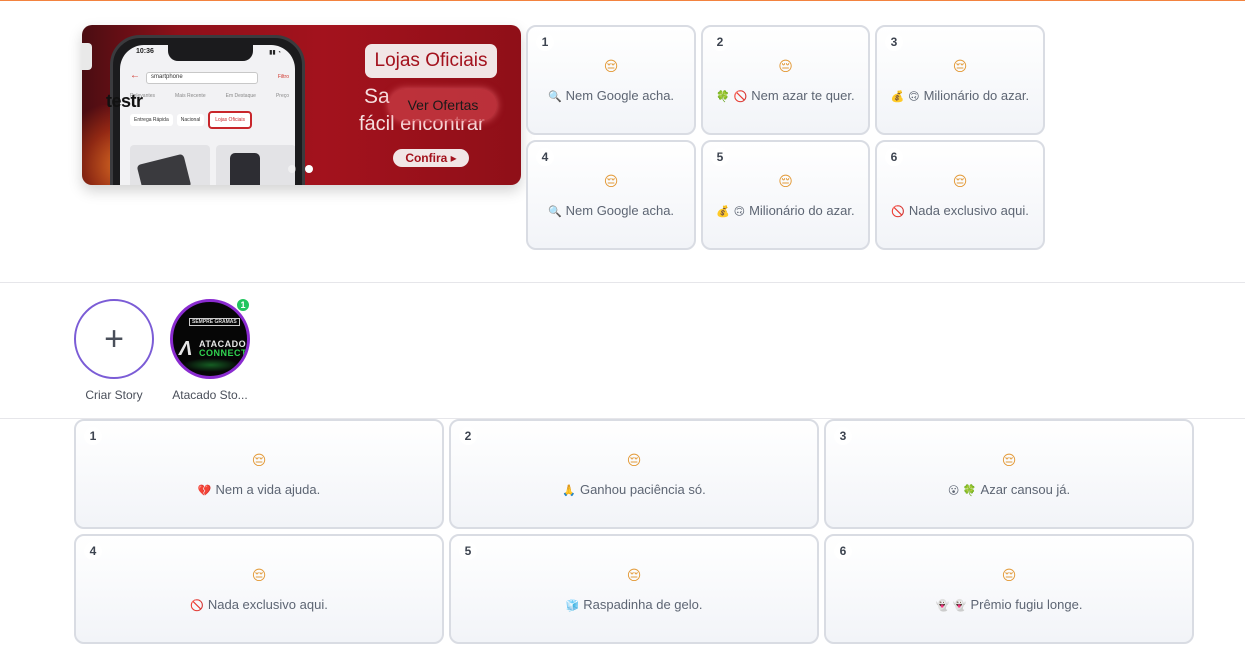 This screenshot has width=1245, height=660. Describe the element at coordinates (622, 282) in the screenshot. I see `section-divider` at that location.